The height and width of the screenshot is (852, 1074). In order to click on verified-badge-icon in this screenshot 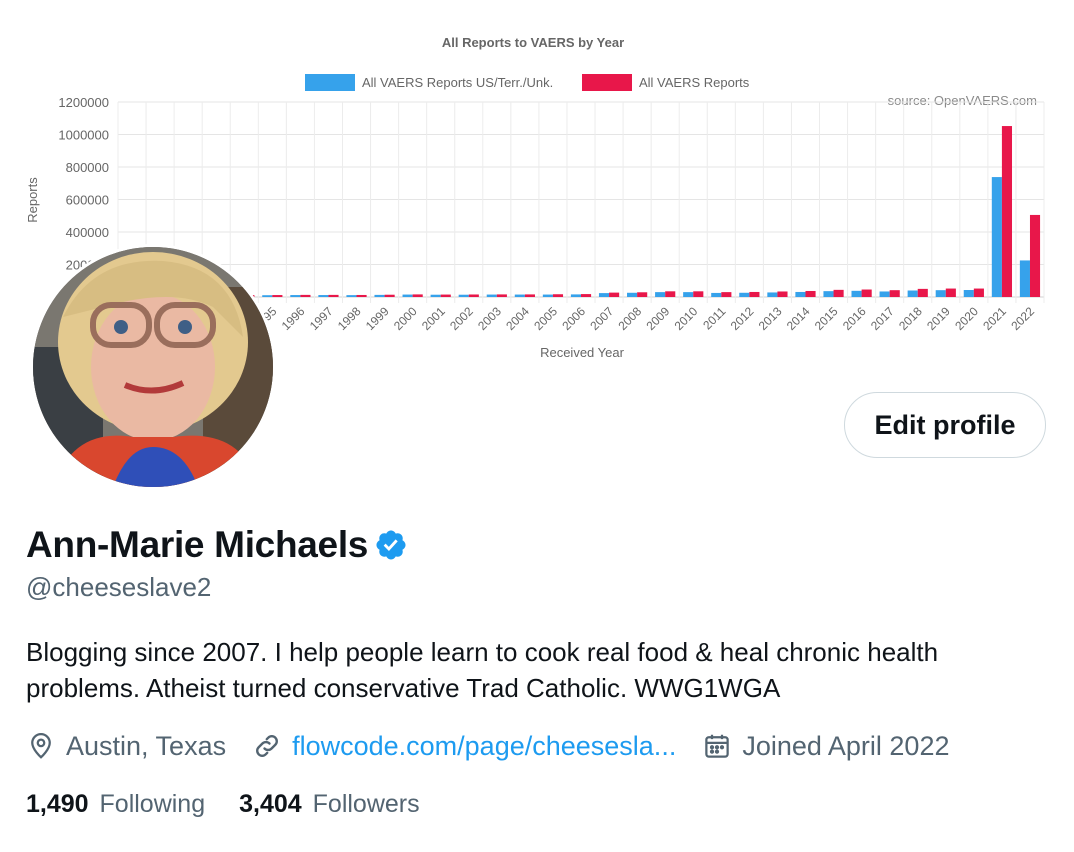, I will do `click(391, 545)`.